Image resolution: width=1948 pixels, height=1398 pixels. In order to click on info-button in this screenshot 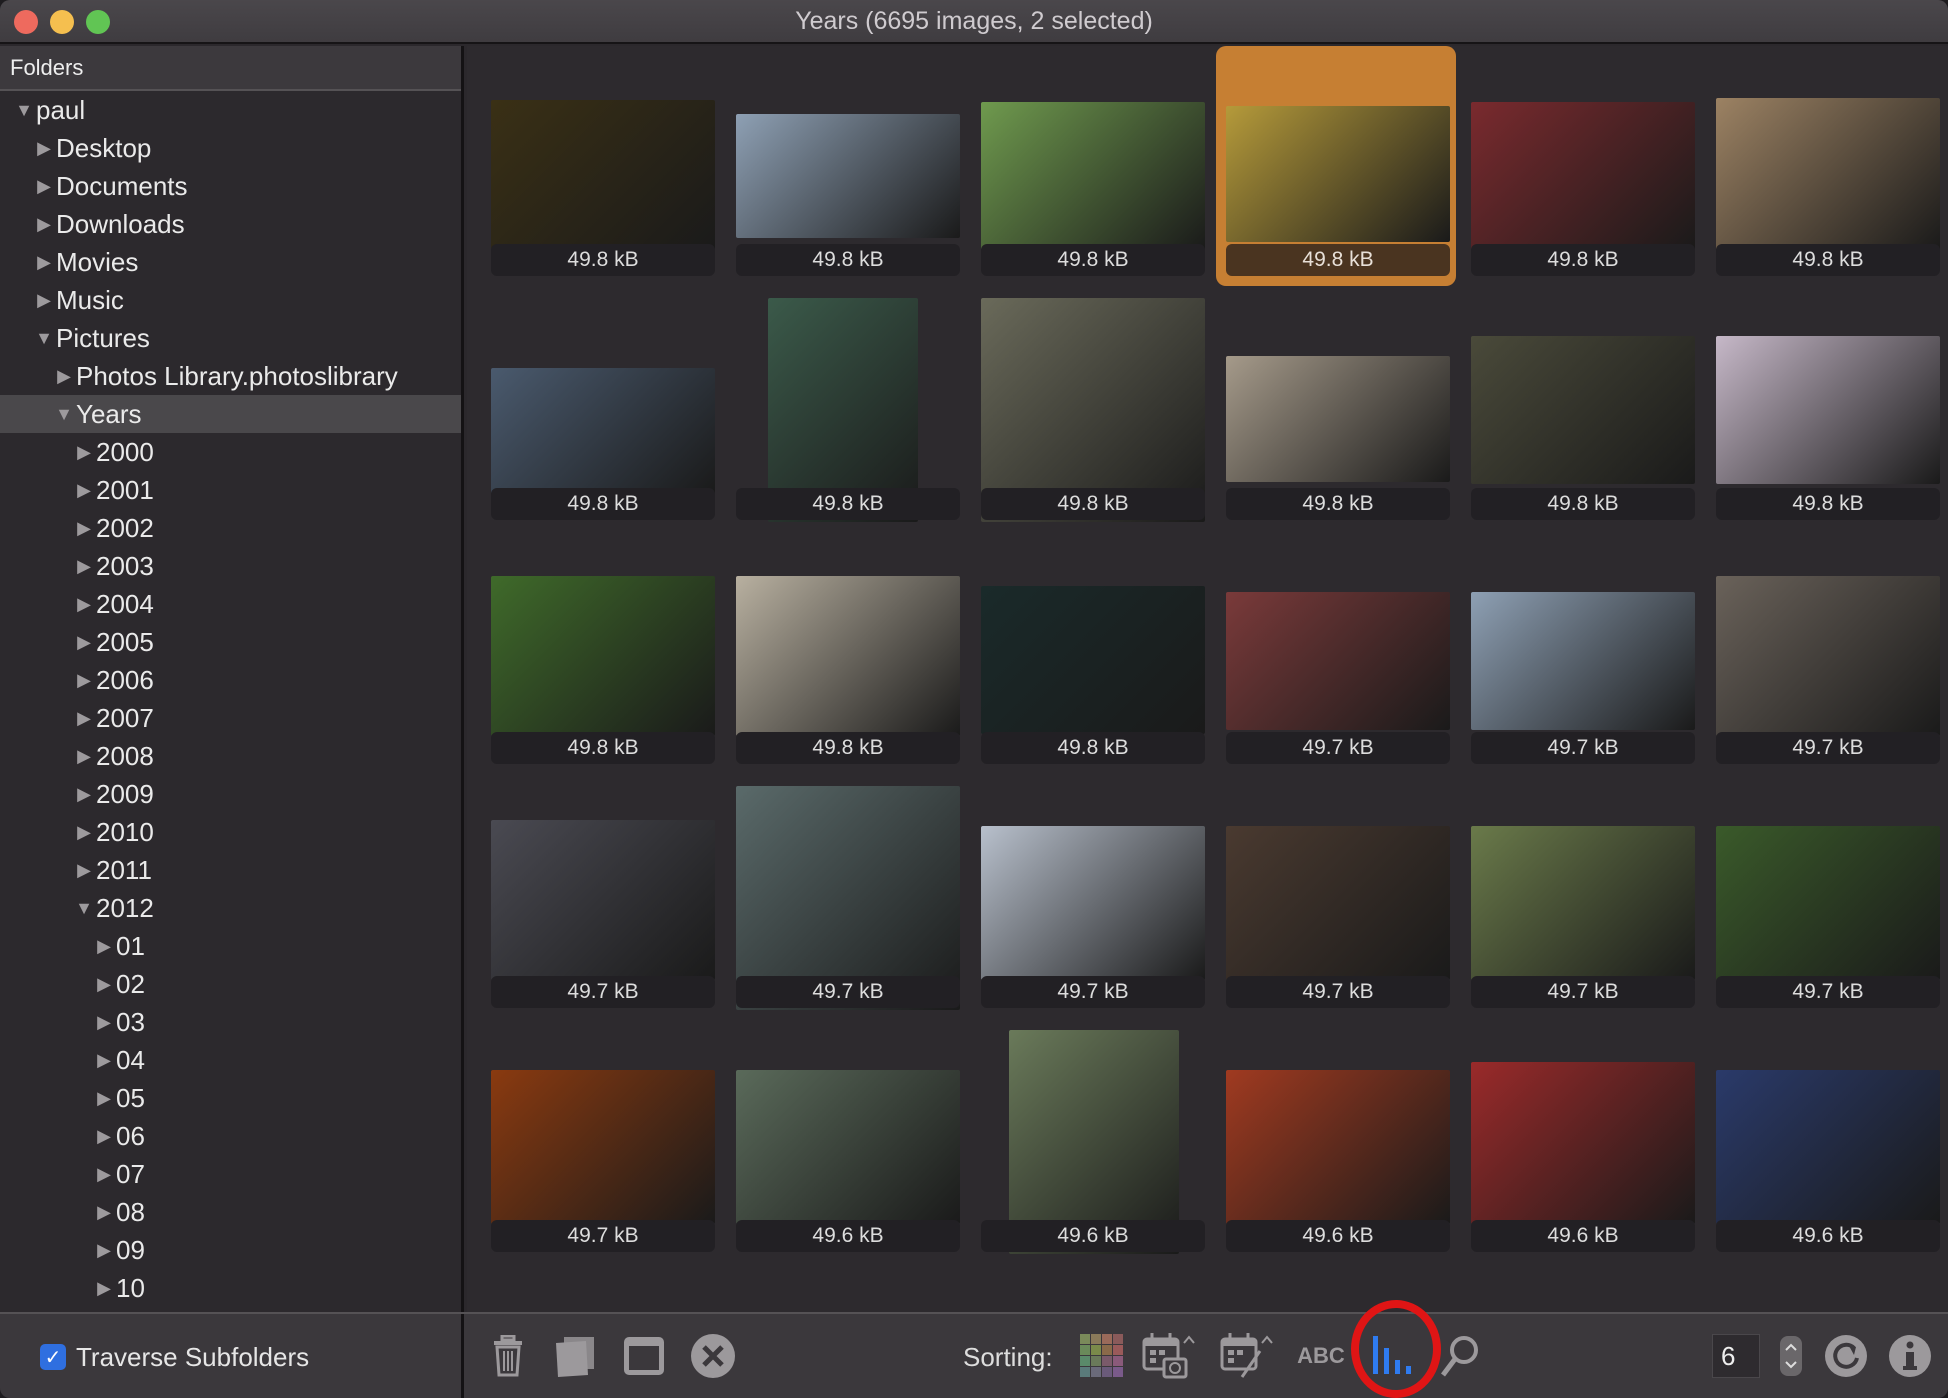, I will do `click(1910, 1356)`.